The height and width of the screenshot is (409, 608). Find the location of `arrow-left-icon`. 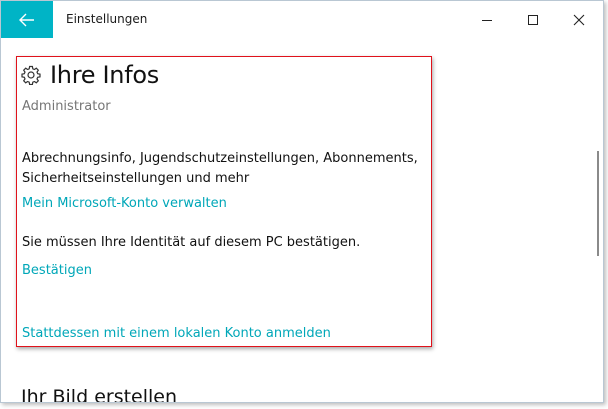

arrow-left-icon is located at coordinates (26, 19).